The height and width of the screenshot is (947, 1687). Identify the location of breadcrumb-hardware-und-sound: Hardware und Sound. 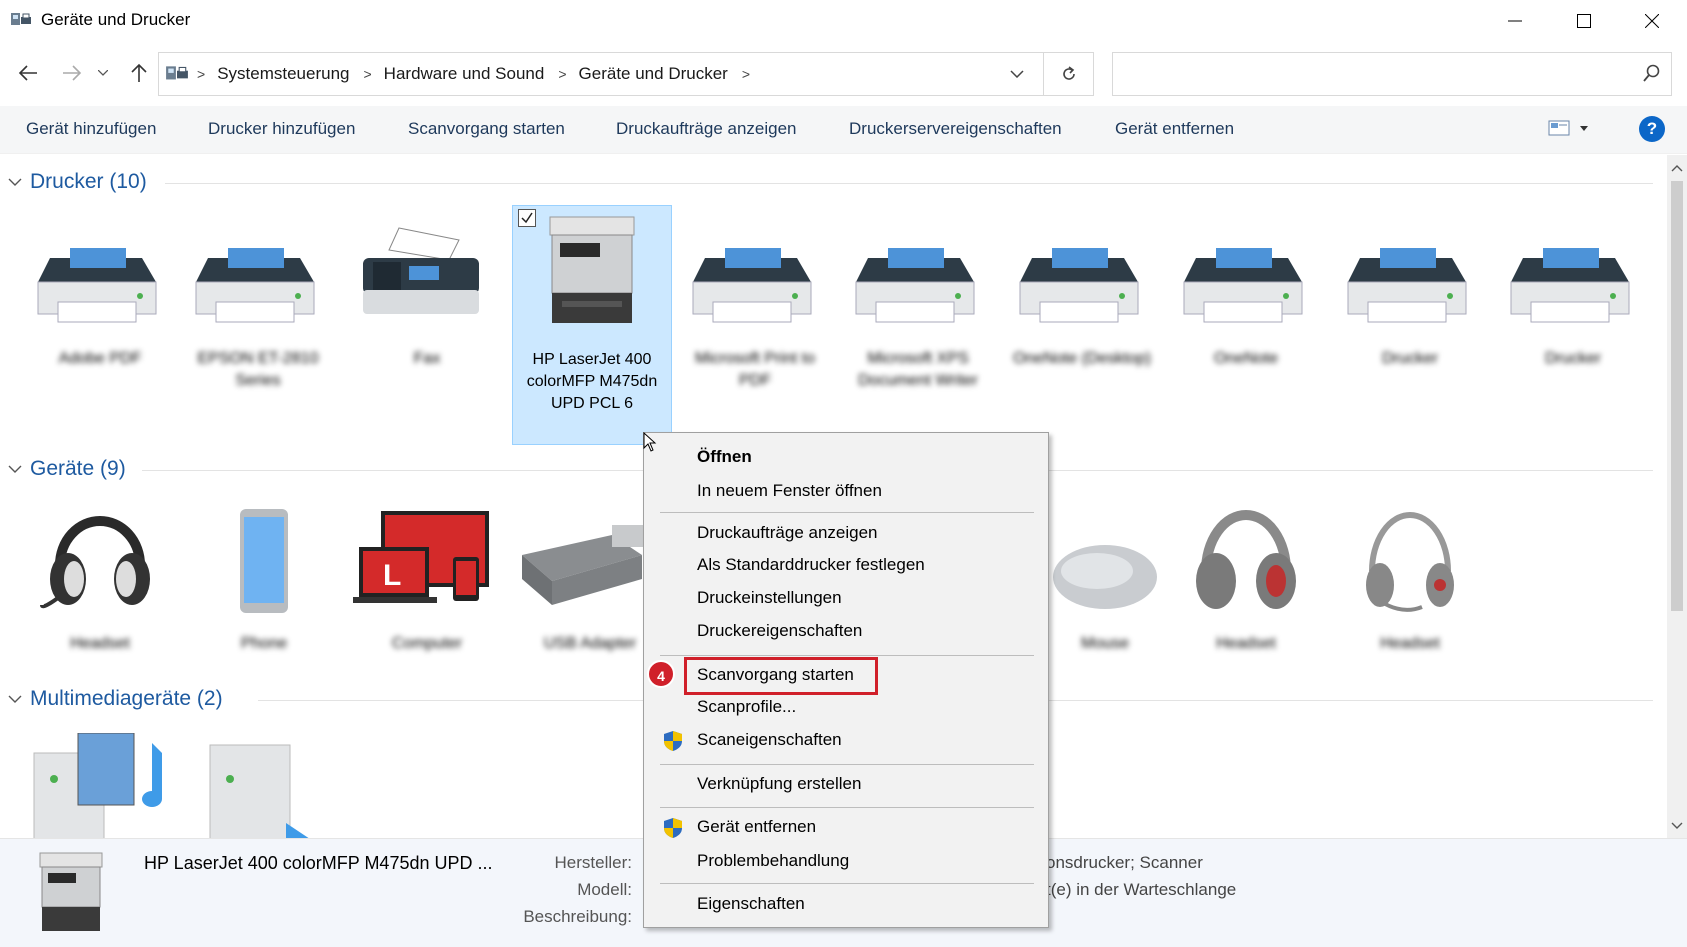
(464, 74).